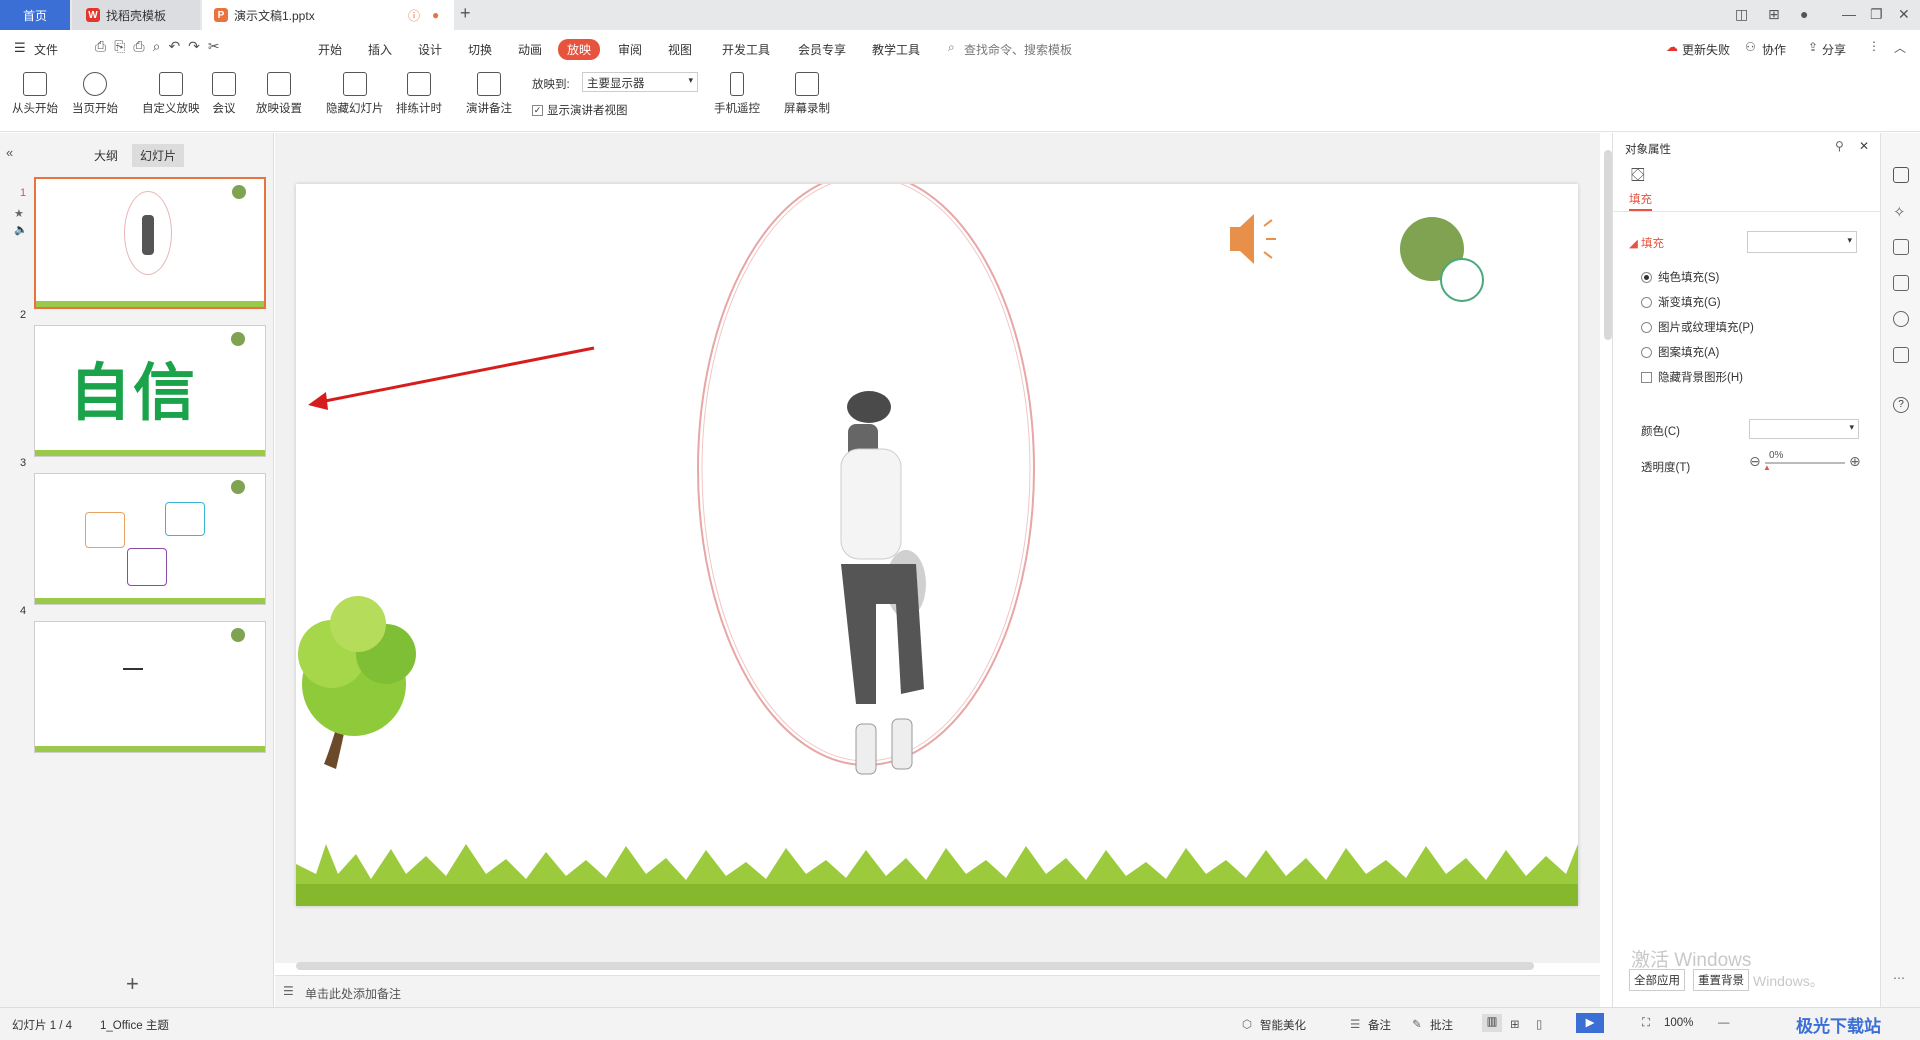 This screenshot has height=1040, width=1920. What do you see at coordinates (357, 682) in the screenshot?
I see `tree-illustration` at bounding box center [357, 682].